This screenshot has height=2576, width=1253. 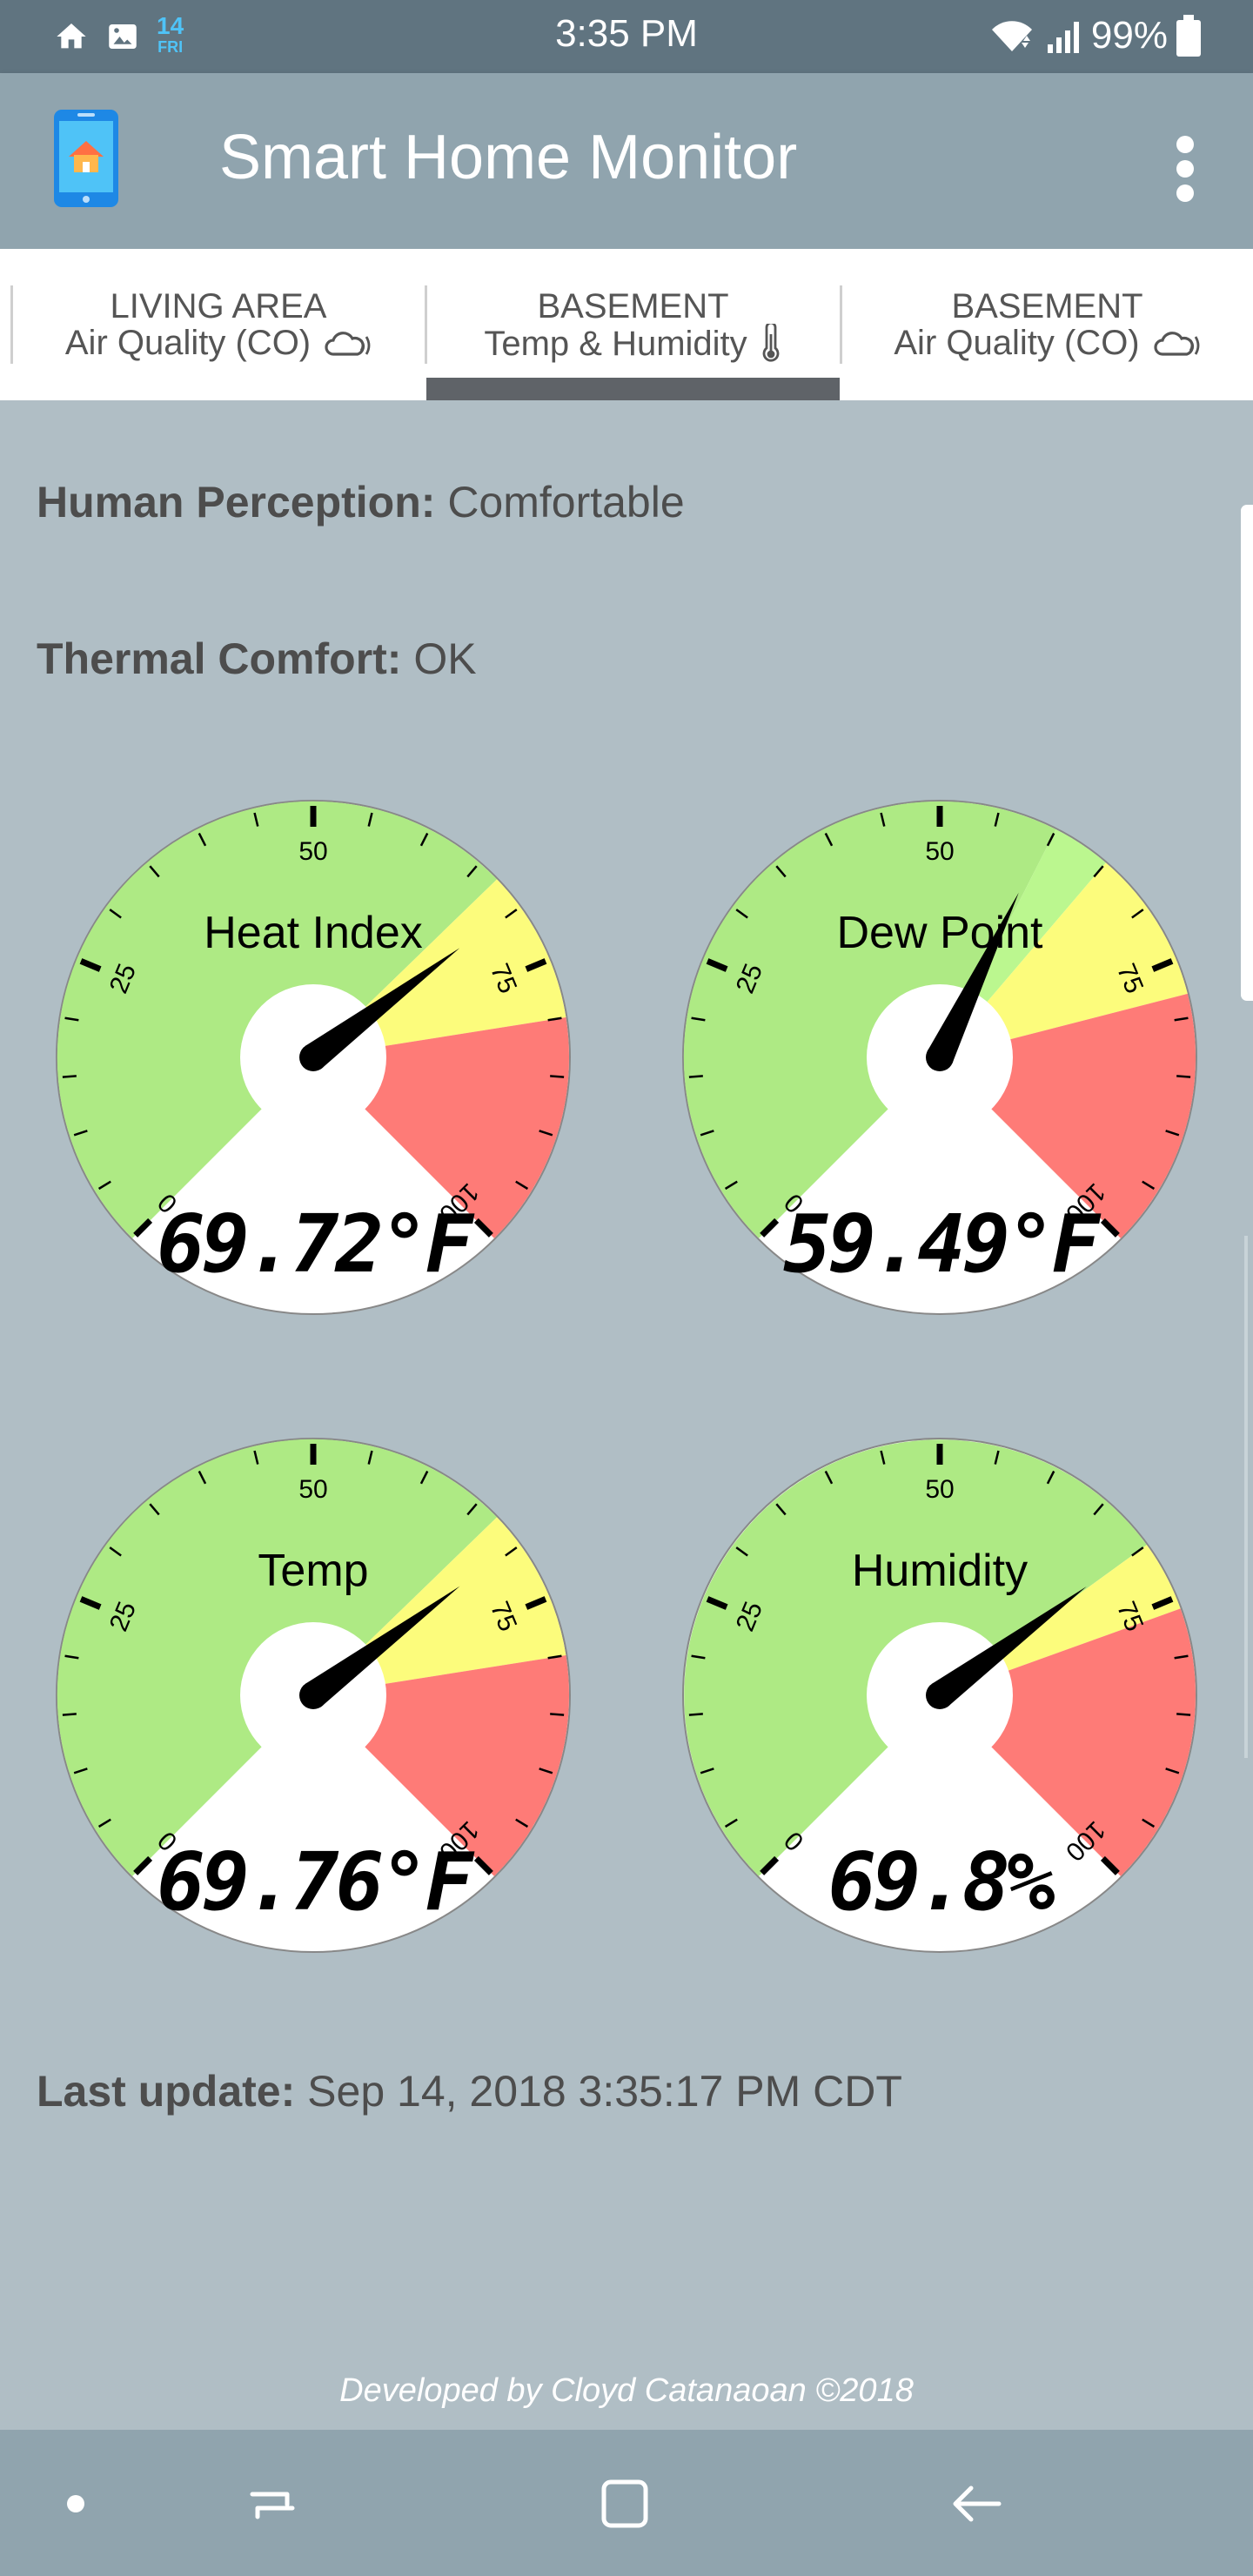 What do you see at coordinates (942, 1882) in the screenshot?
I see `gauge-readout: 69.8%` at bounding box center [942, 1882].